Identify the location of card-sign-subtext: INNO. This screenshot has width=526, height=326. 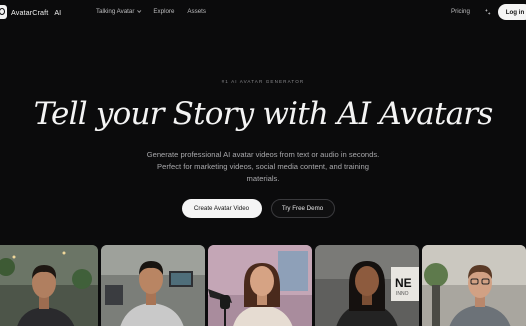
(402, 294).